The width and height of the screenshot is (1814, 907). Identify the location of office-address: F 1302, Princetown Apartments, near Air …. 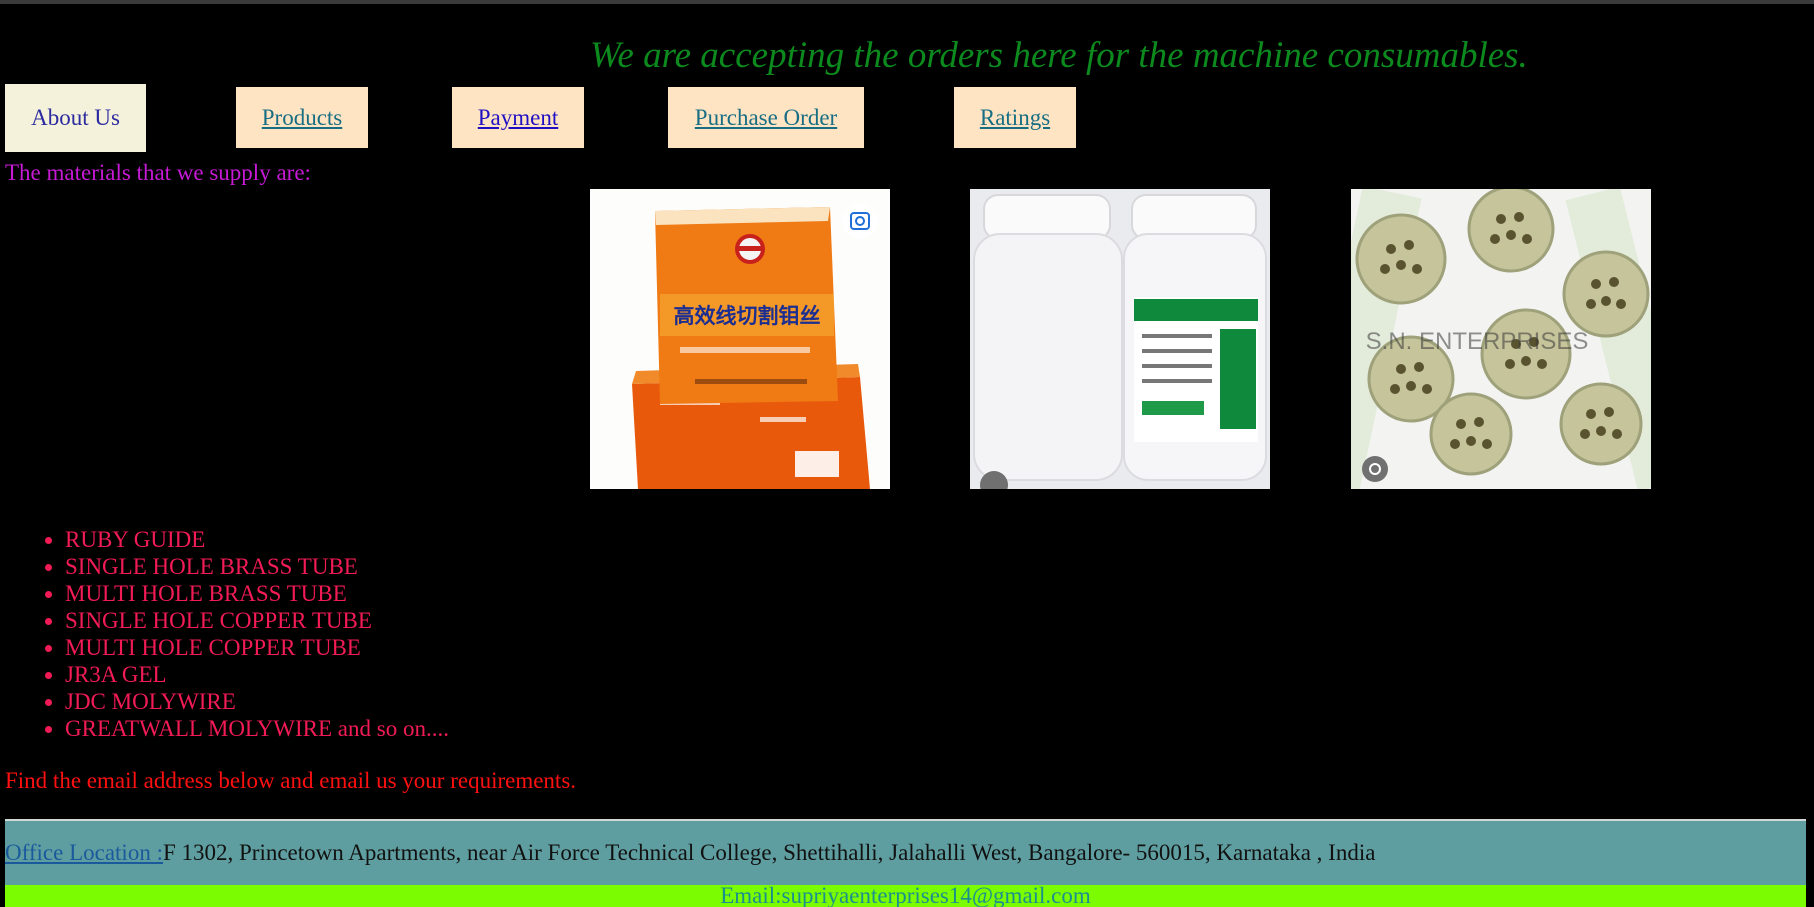
(769, 852).